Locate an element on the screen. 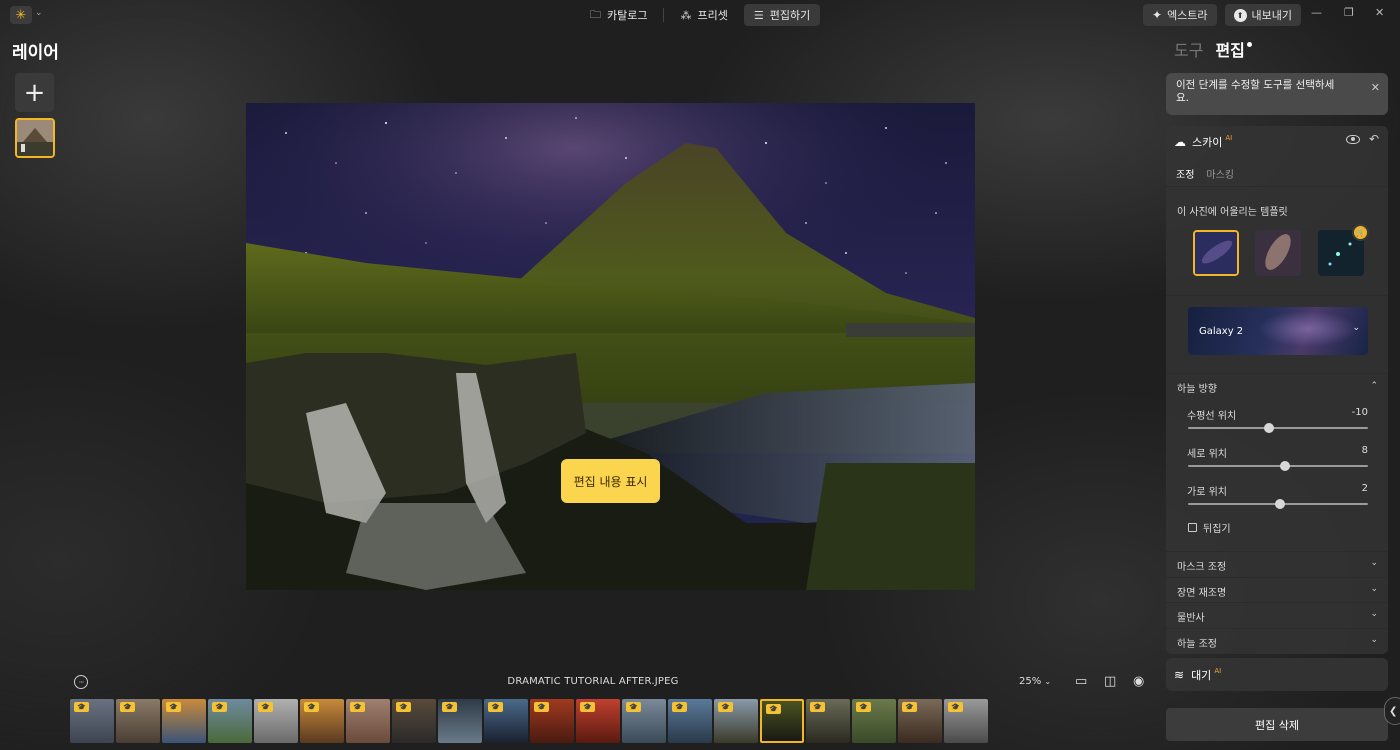 Image resolution: width=1400 pixels, height=750 pixels. sun-logo-icon: ✳ is located at coordinates (21, 15).